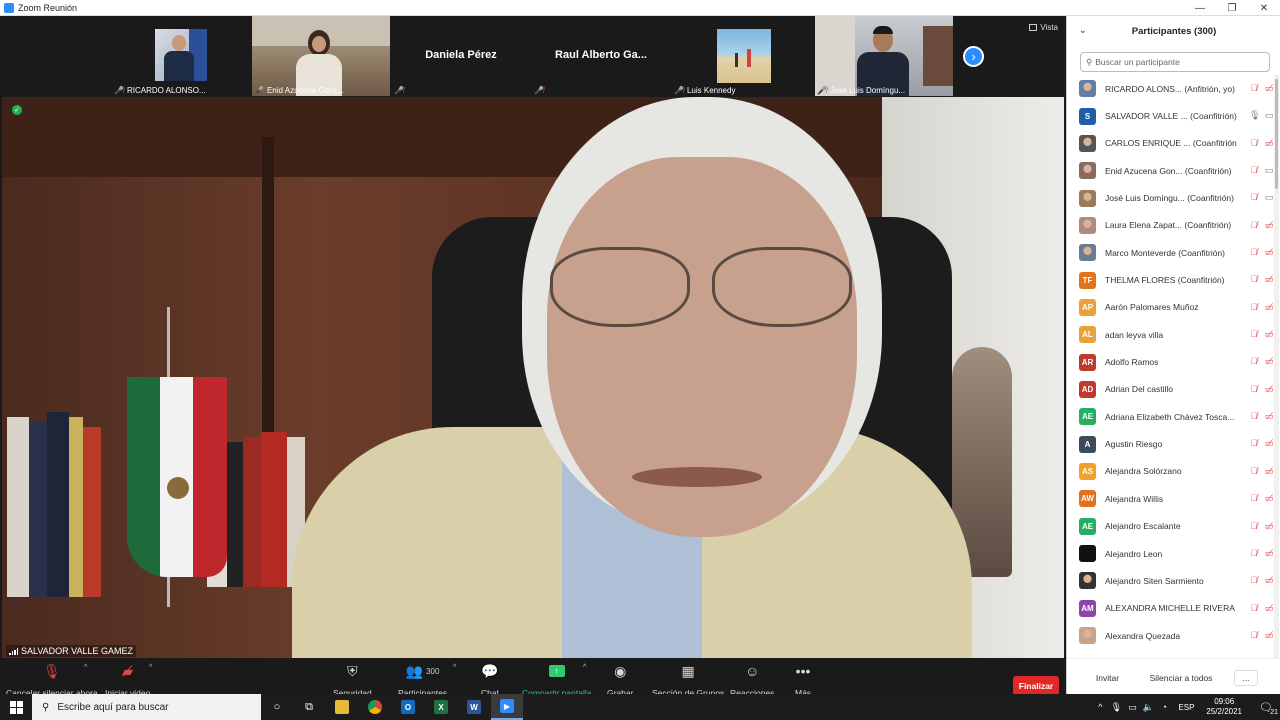 The height and width of the screenshot is (720, 1280). I want to click on language-indicator: ESP, so click(1186, 707).